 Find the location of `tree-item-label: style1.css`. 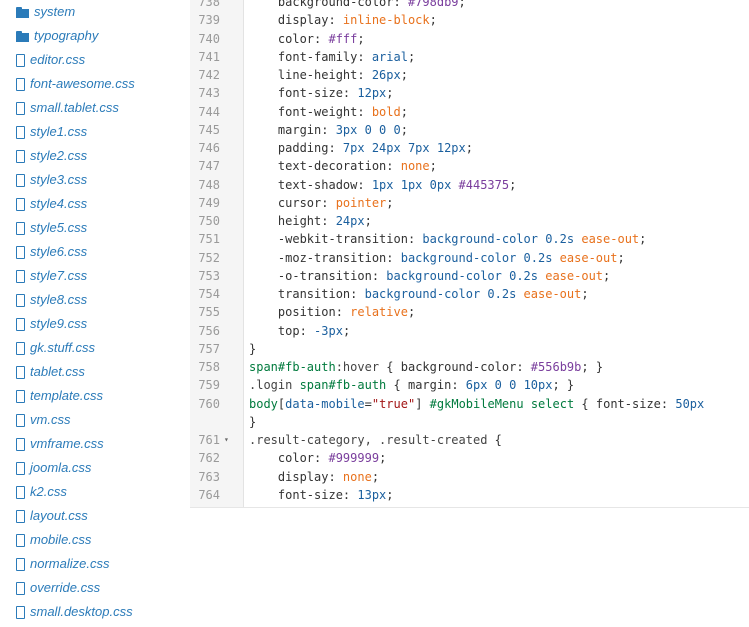

tree-item-label: style1.css is located at coordinates (59, 131).